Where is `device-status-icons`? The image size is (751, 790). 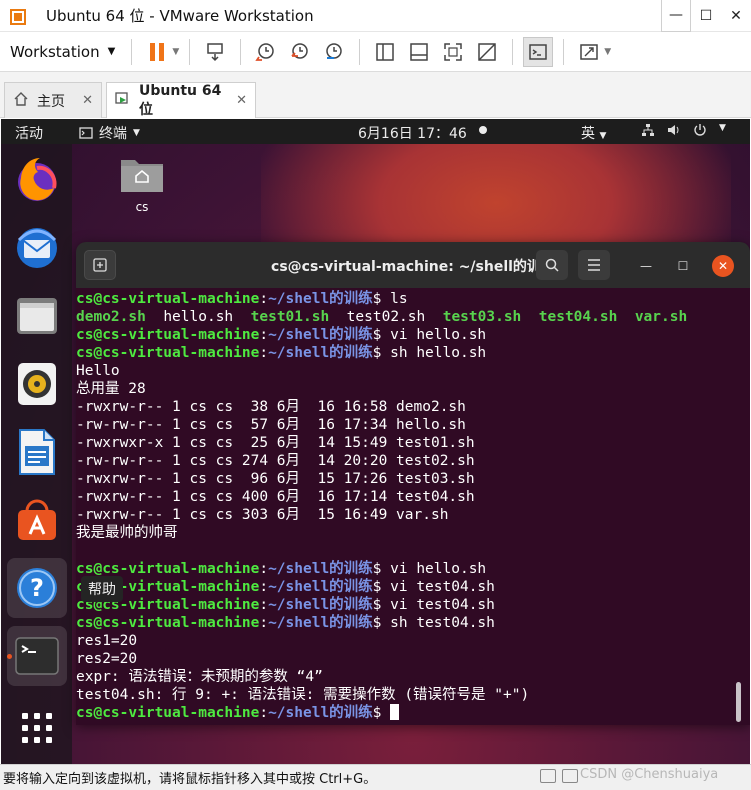 device-status-icons is located at coordinates (559, 776).